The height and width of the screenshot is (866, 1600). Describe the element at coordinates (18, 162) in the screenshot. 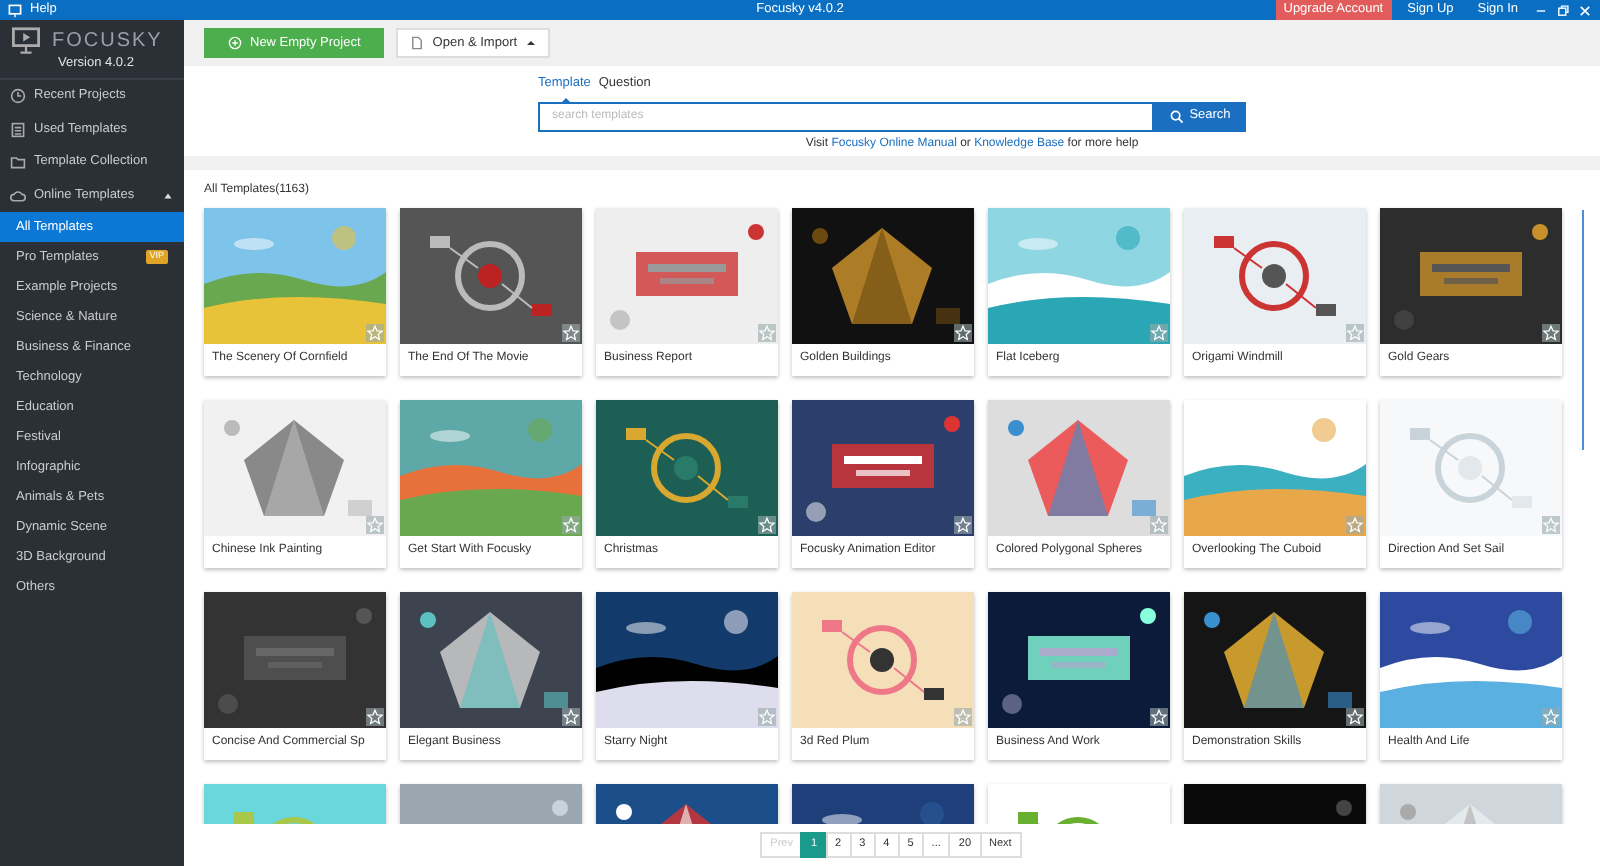

I see `folder-icon` at that location.